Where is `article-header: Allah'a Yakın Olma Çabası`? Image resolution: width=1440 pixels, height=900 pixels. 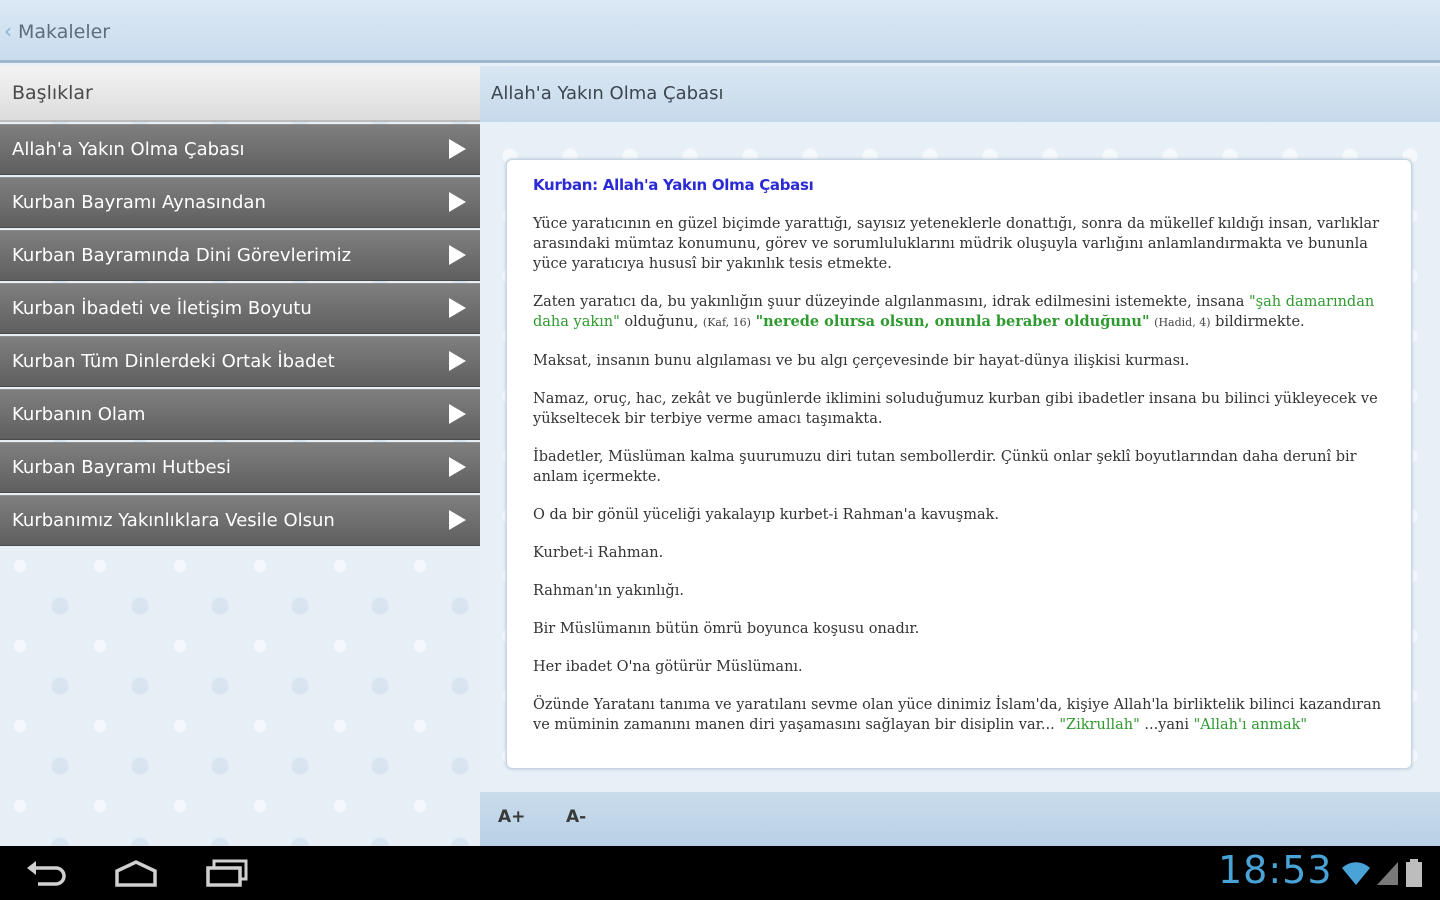
article-header: Allah'a Yakın Olma Çabası is located at coordinates (960, 94).